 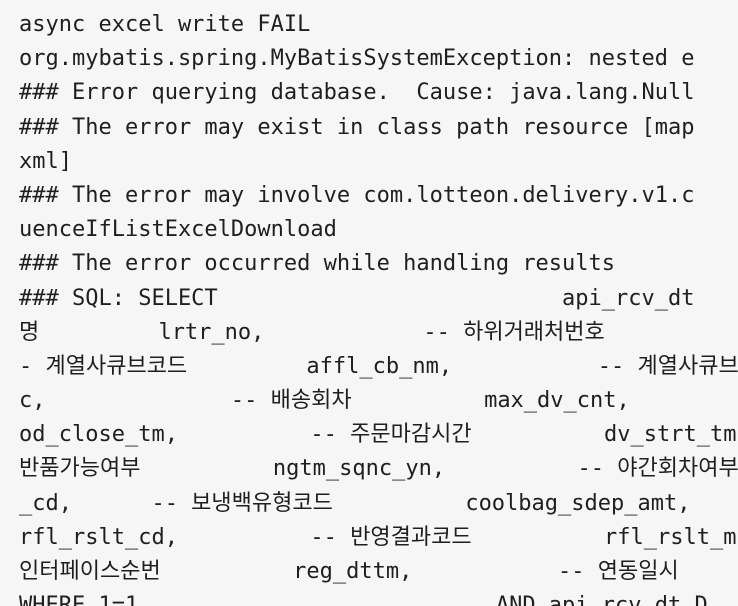 I want to click on log-line-16: rfl_rslt_cd, -- 반영결과코드 rfl_rslt_m, so click(x=378, y=537).